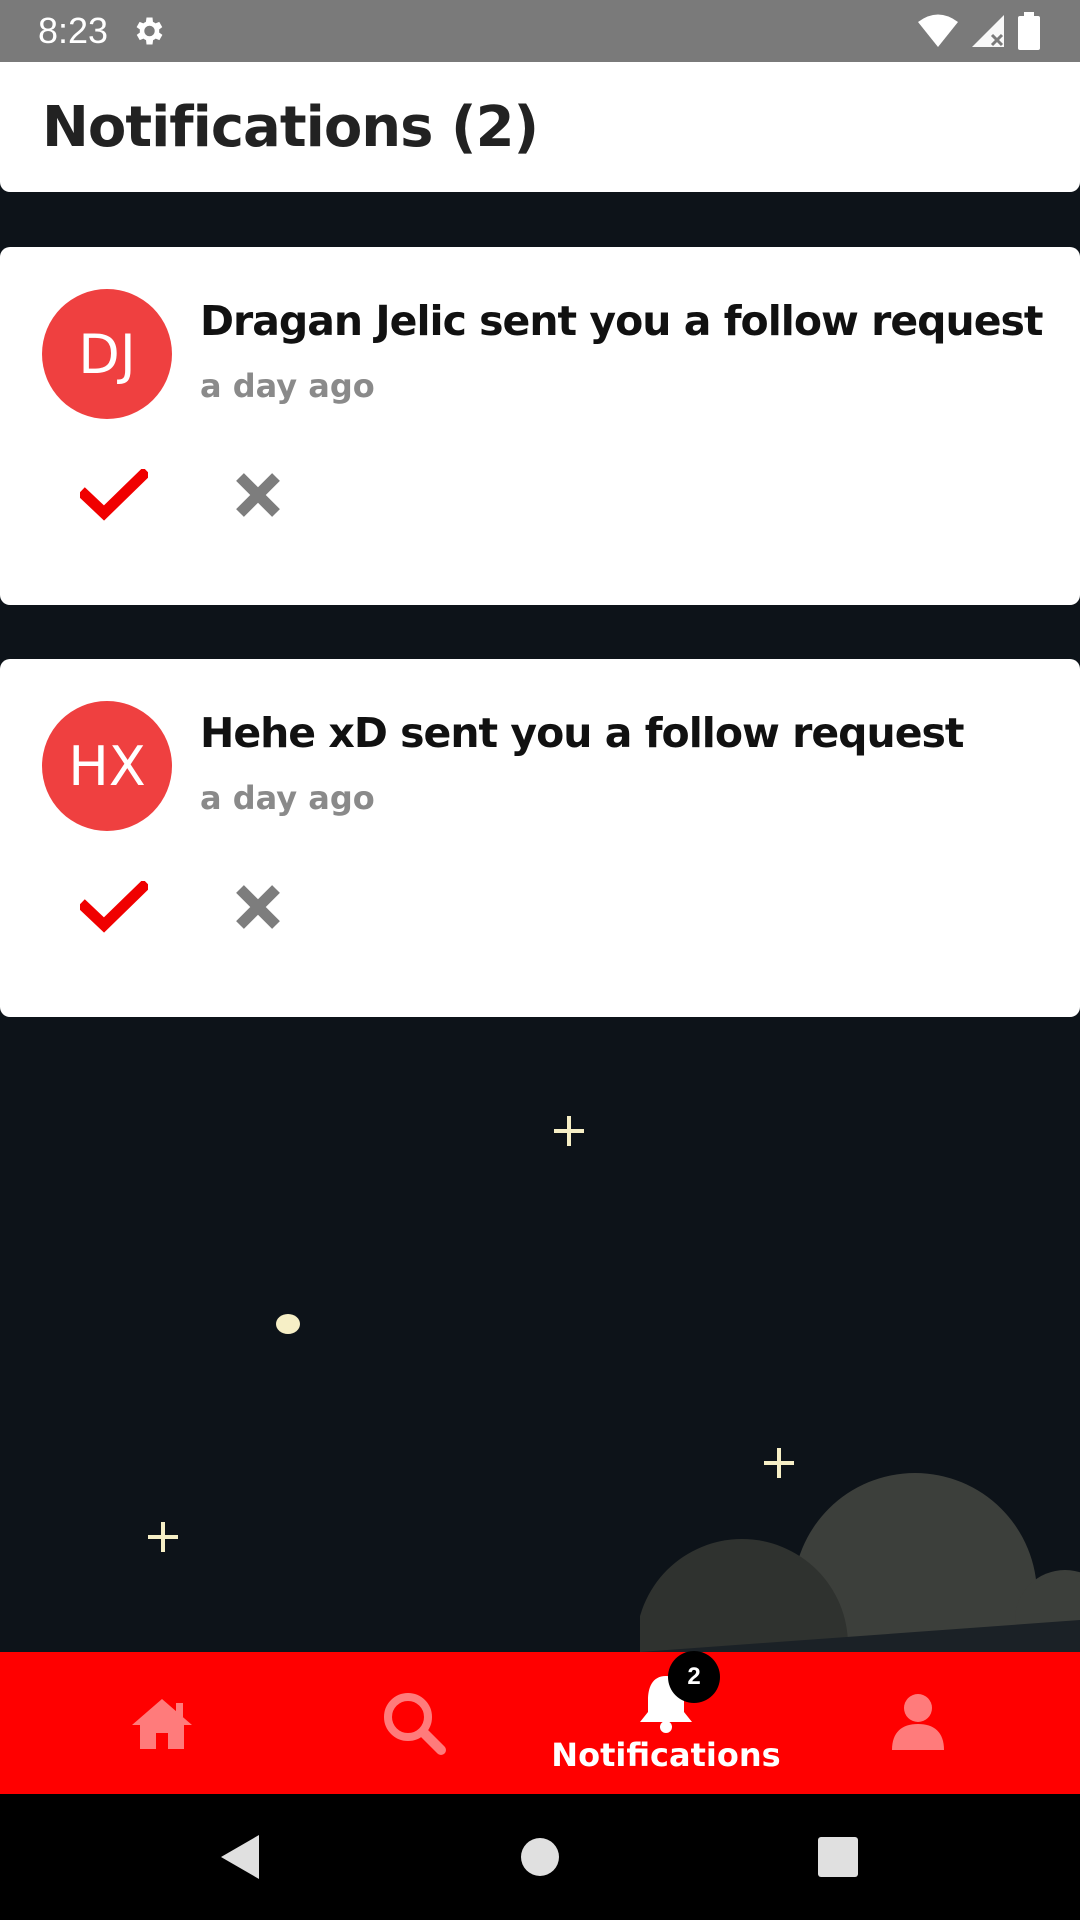  I want to click on search-icon, so click(415, 1724).